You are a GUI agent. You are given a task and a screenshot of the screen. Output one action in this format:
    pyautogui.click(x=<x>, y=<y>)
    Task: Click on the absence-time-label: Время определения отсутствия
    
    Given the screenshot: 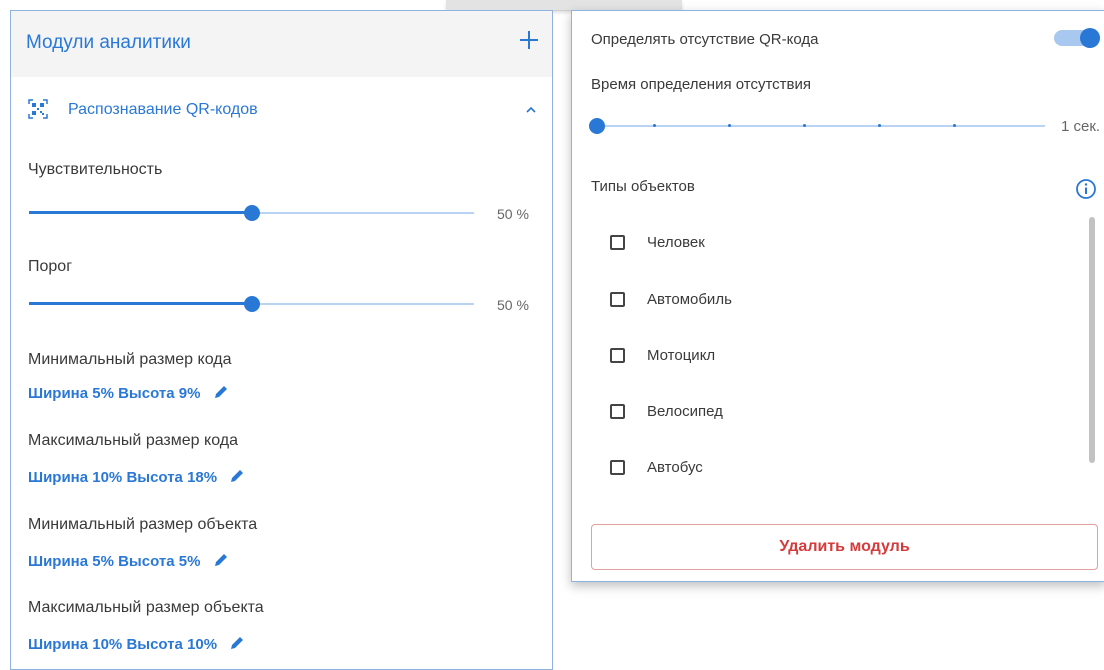 What is the action you would take?
    pyautogui.click(x=701, y=84)
    